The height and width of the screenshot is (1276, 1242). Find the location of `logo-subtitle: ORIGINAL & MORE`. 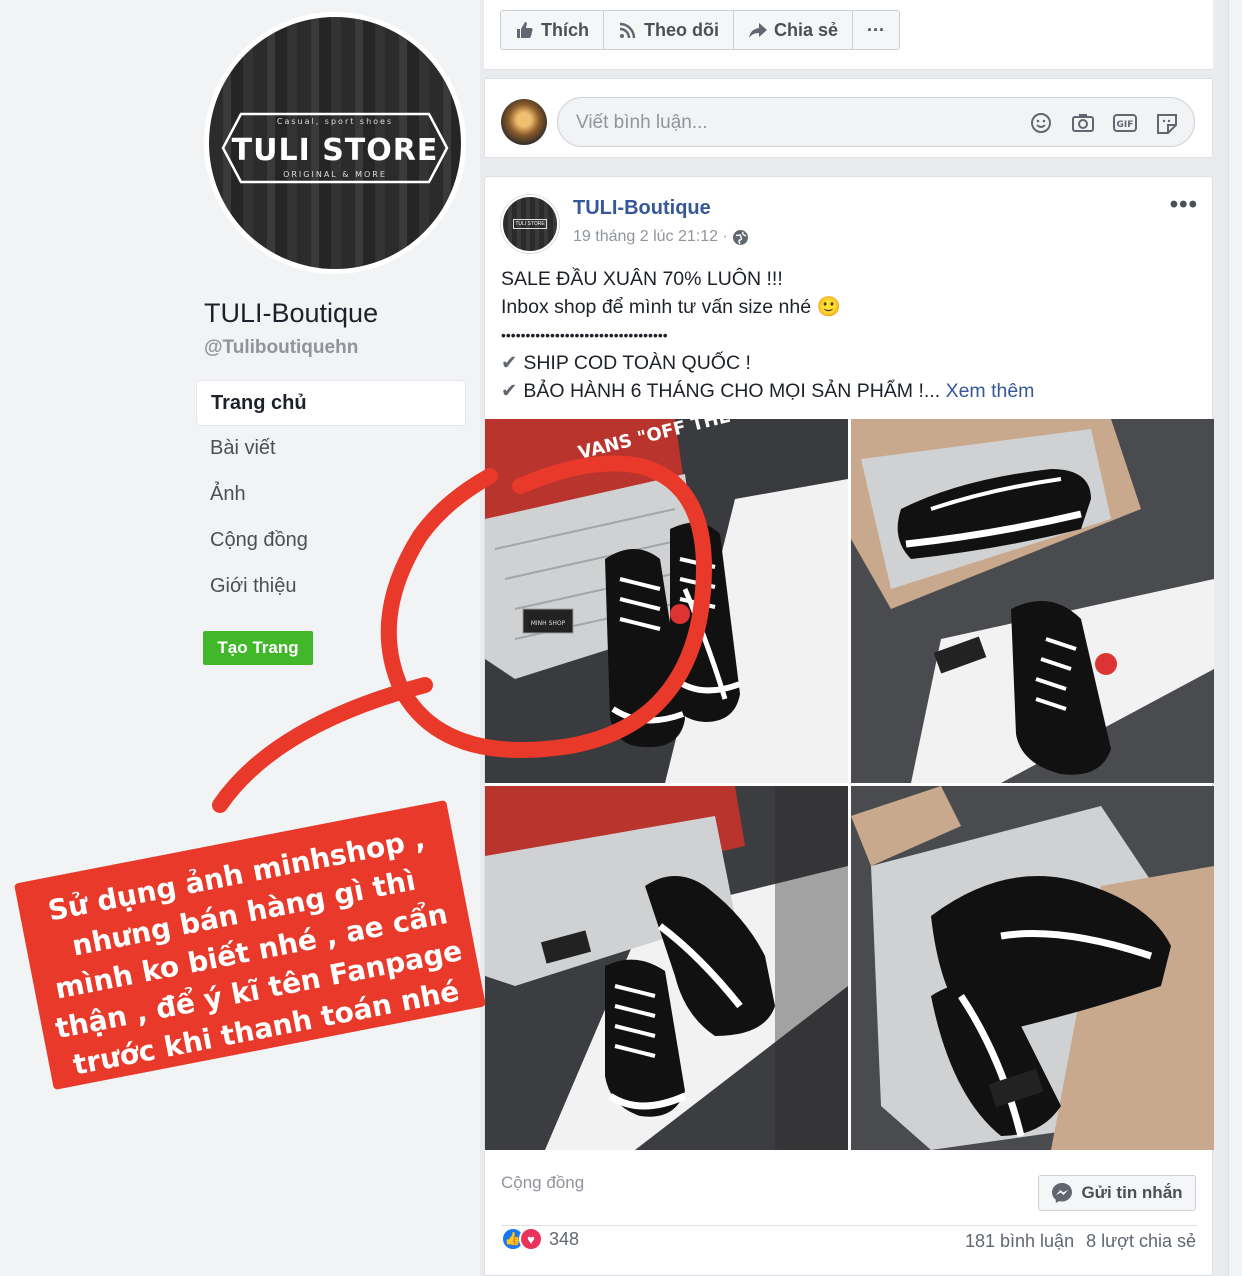

logo-subtitle: ORIGINAL & MORE is located at coordinates (335, 174).